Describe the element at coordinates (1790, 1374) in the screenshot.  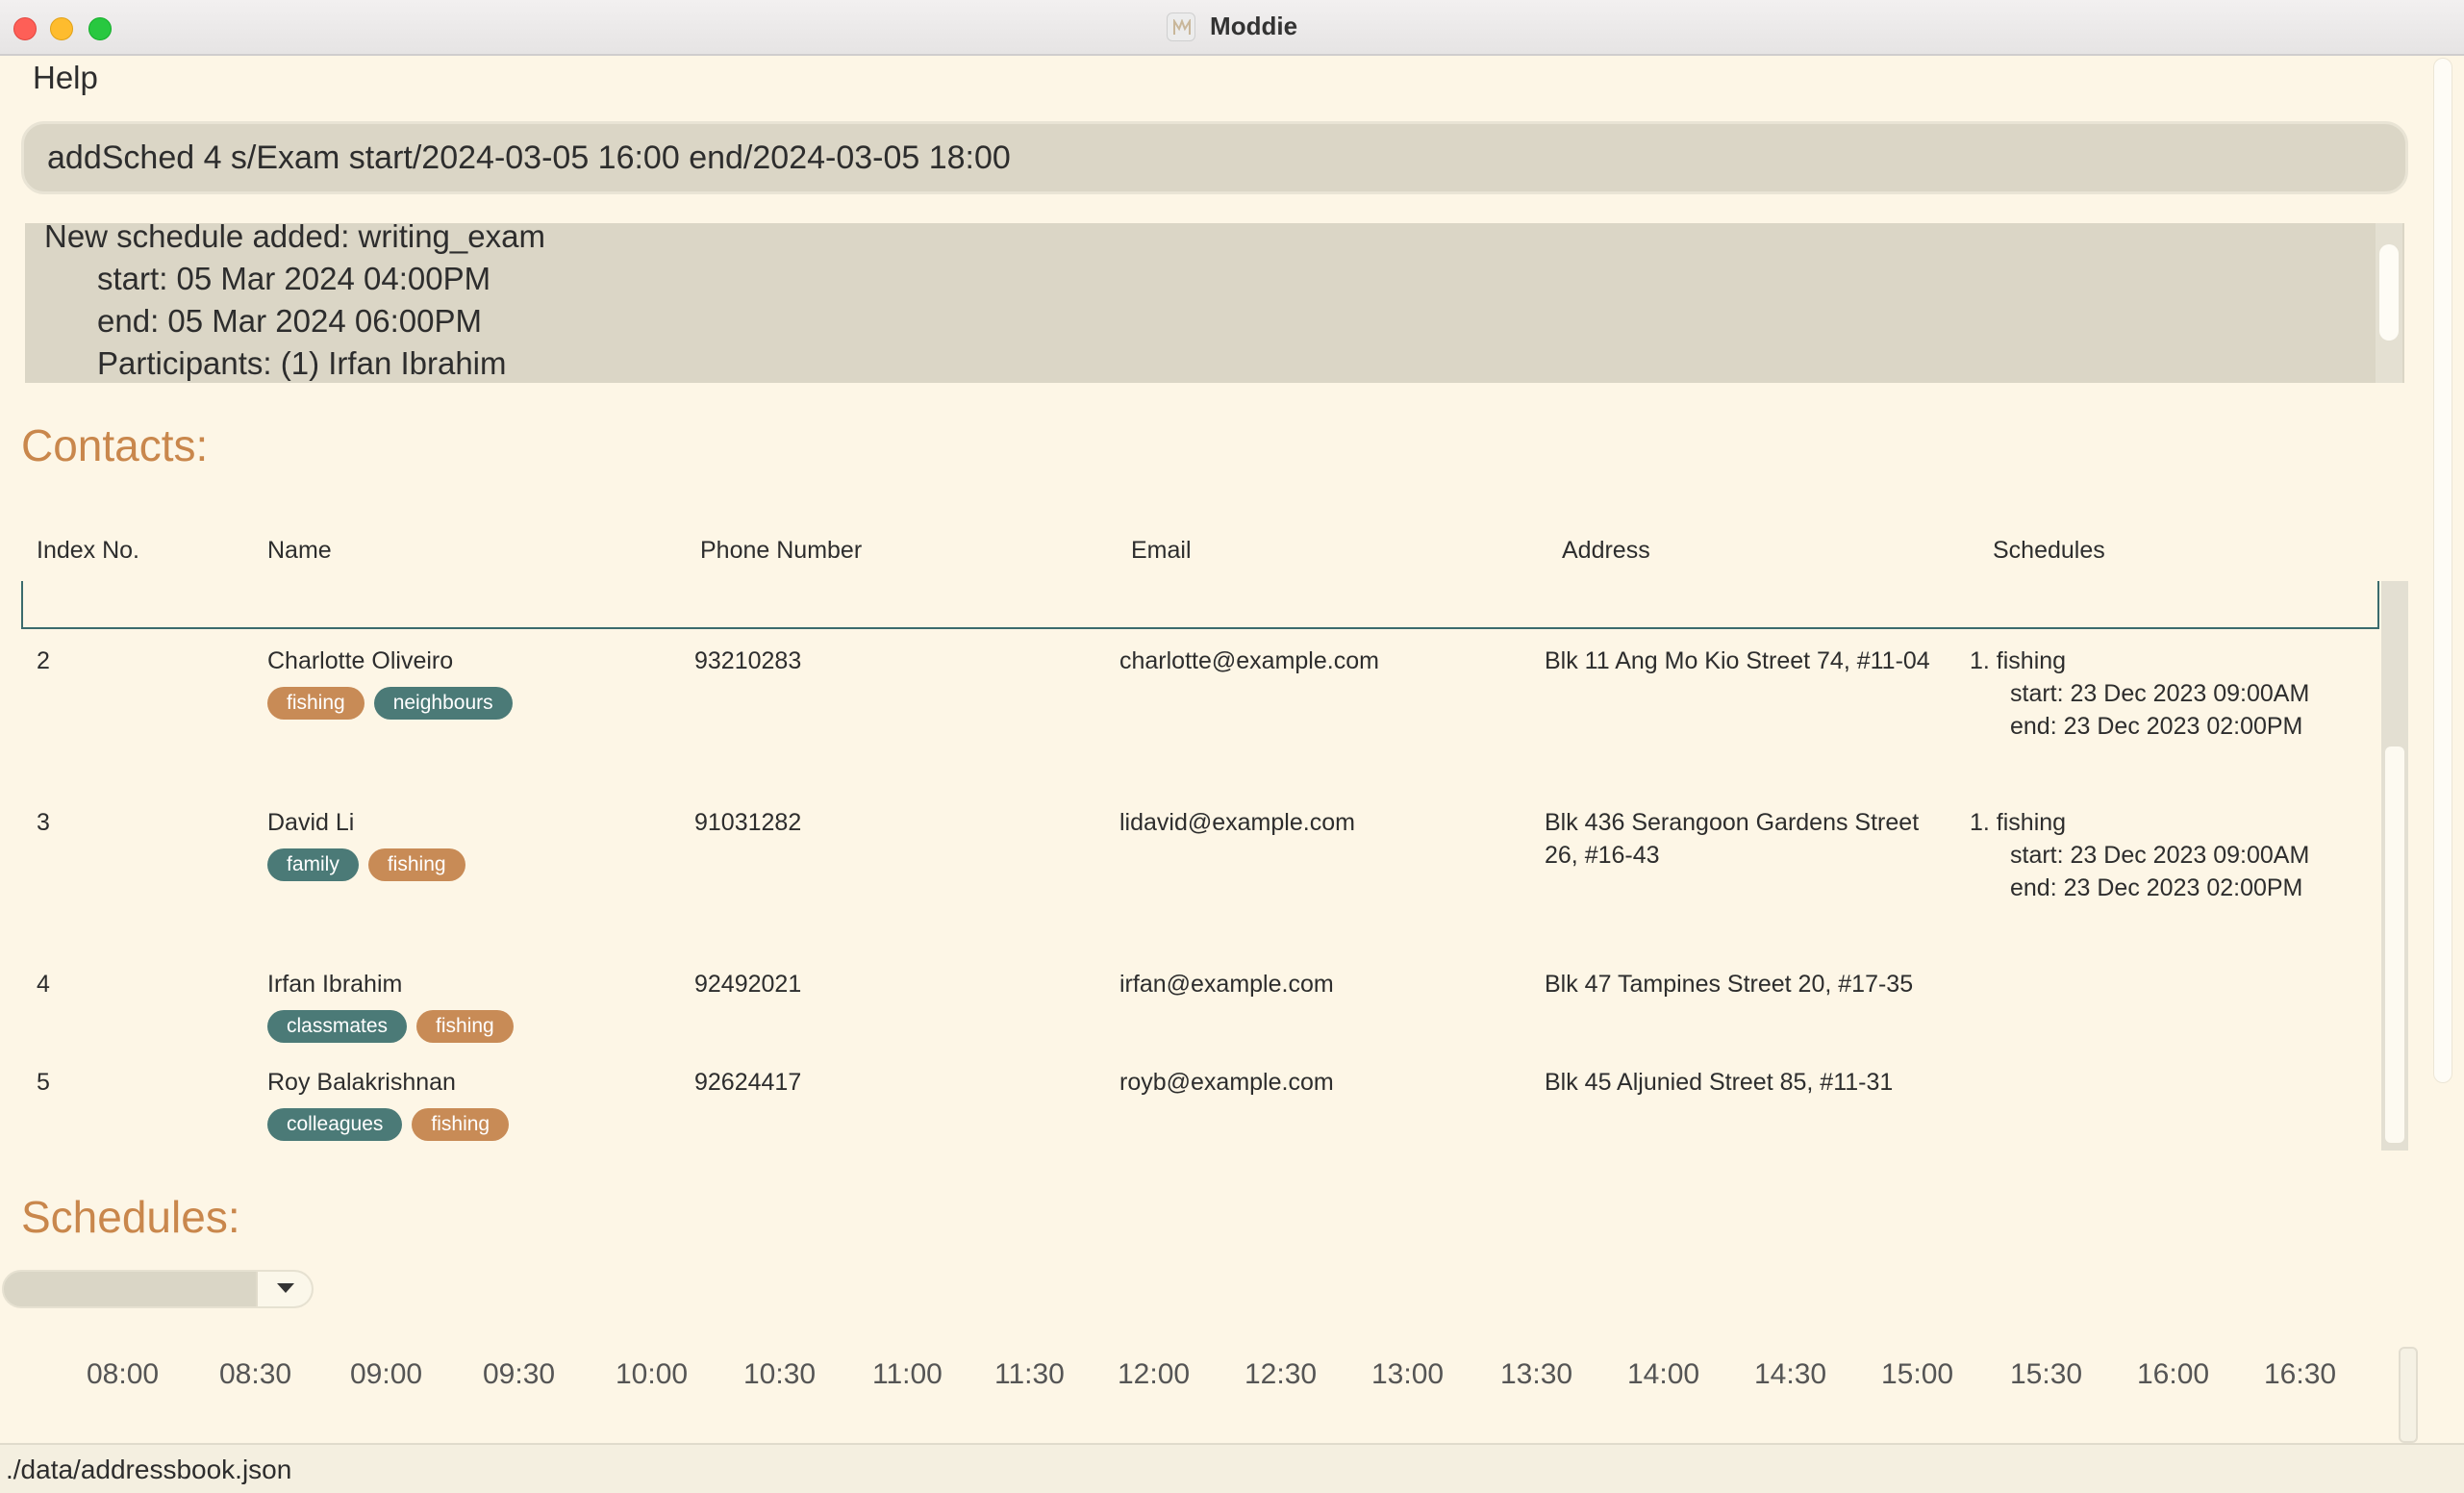
I see `time-label: 14:30` at that location.